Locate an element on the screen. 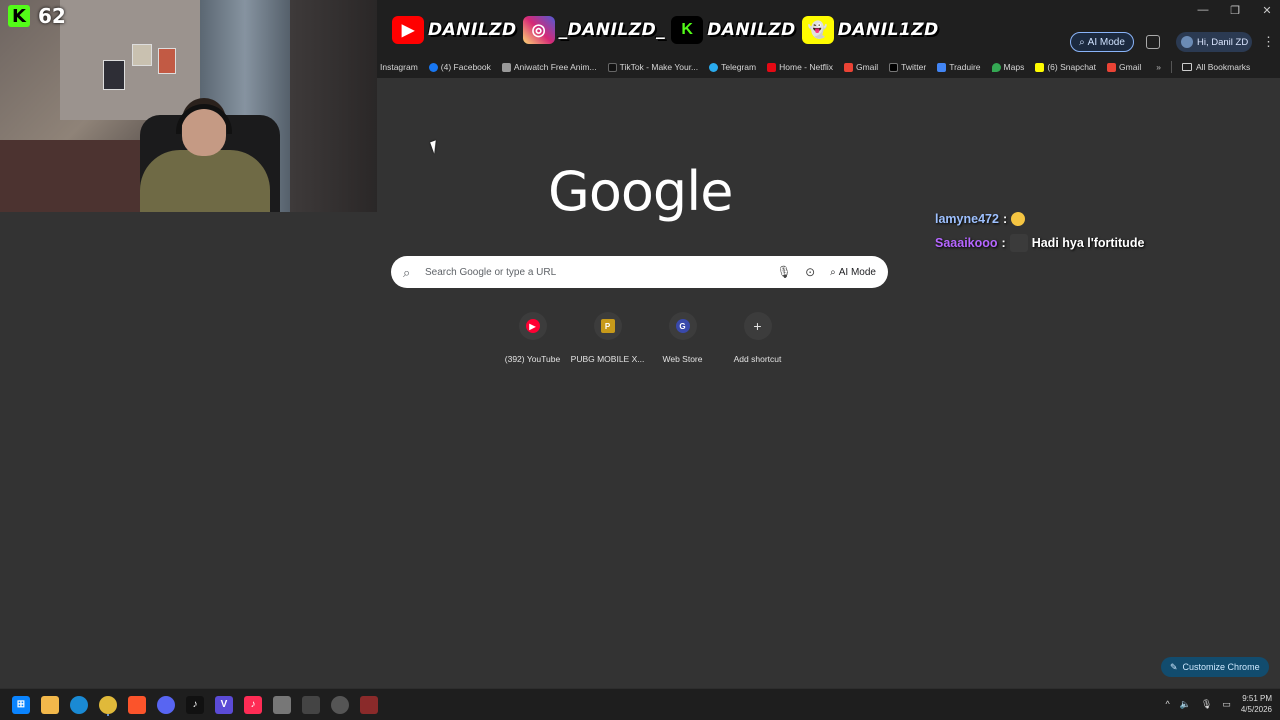  chat-message: lamyne472 : is located at coordinates (1039, 219).